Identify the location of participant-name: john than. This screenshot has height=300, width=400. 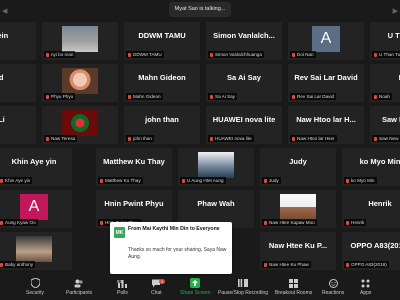
(162, 119).